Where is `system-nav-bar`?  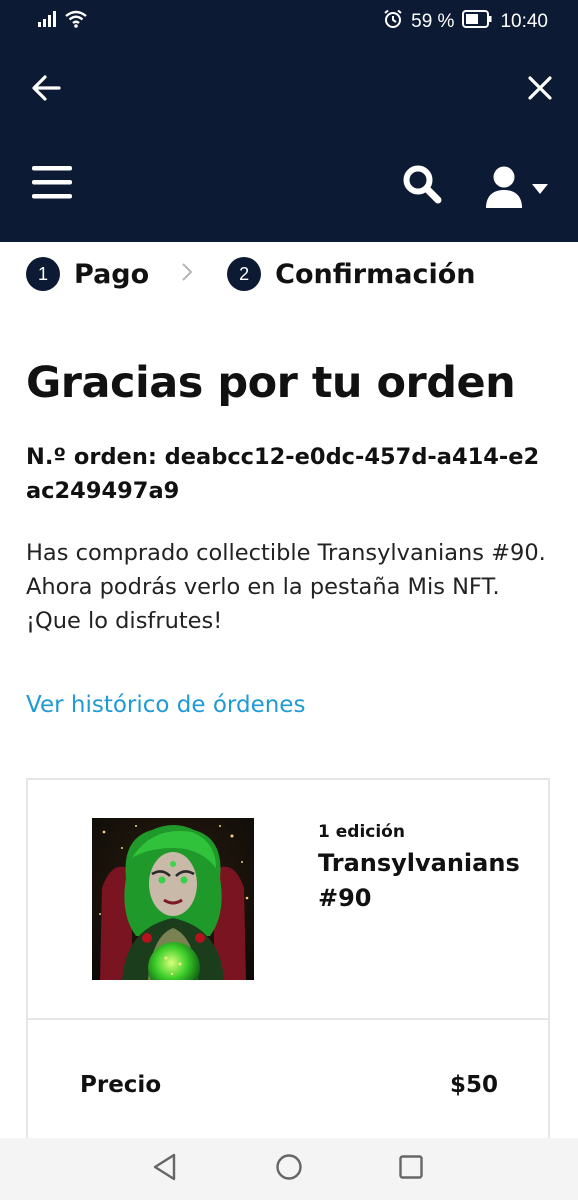
system-nav-bar is located at coordinates (289, 1169).